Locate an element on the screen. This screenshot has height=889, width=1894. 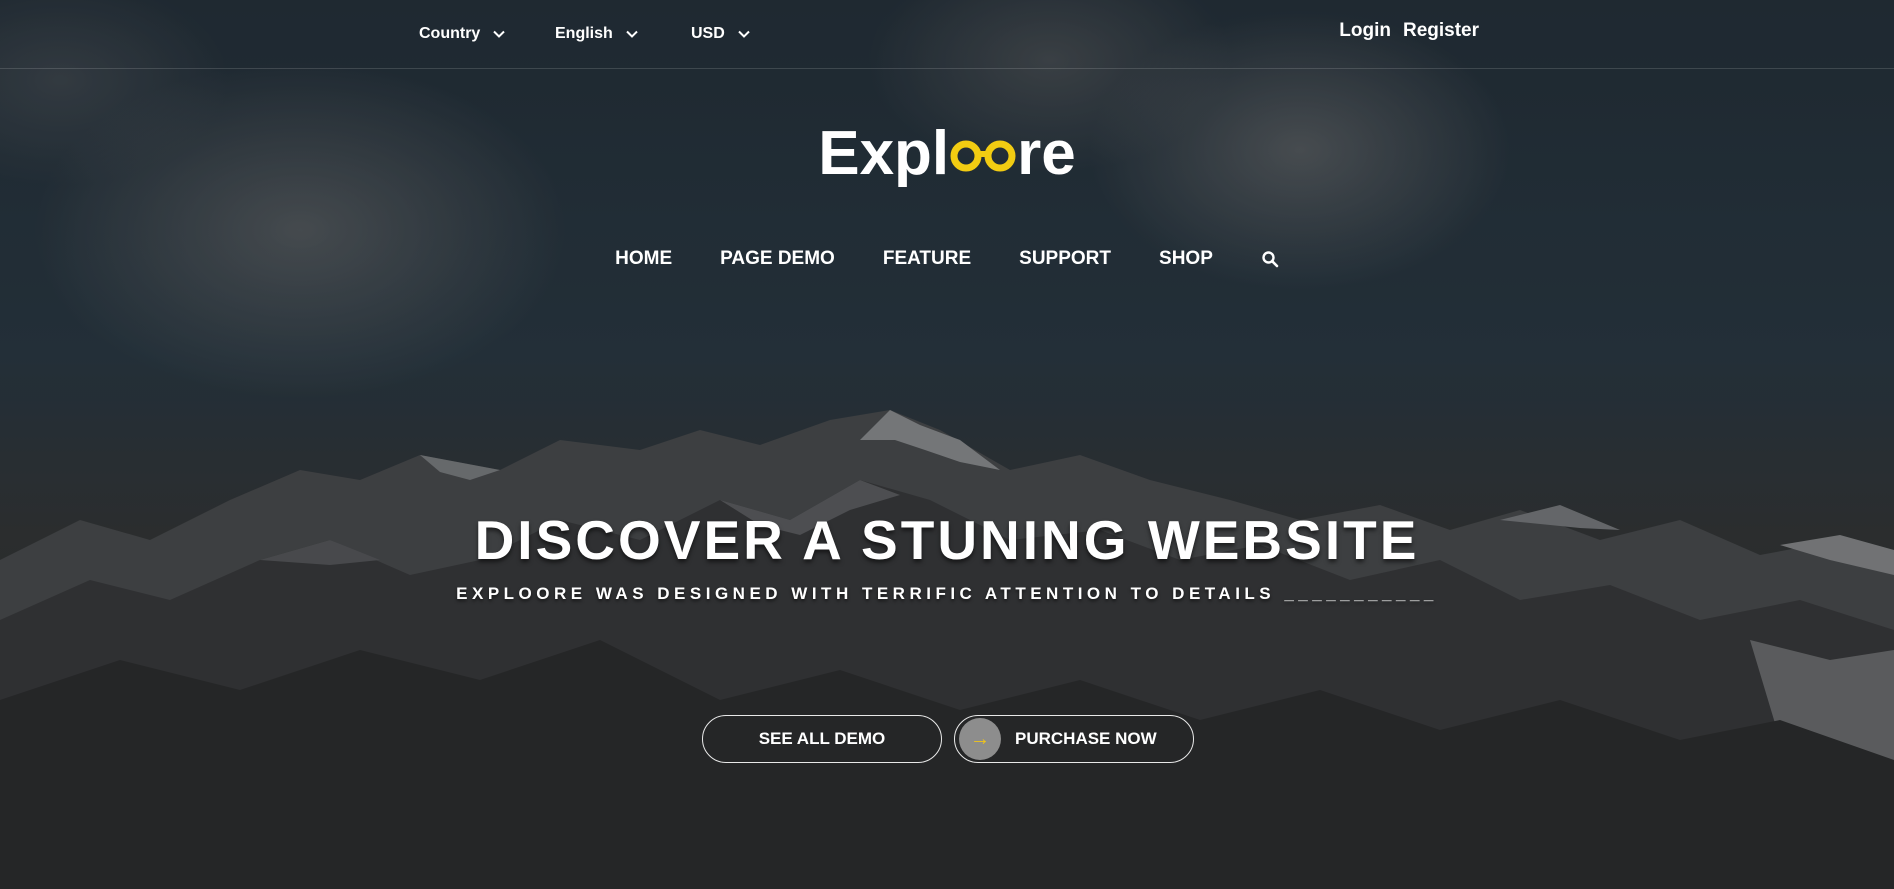
arrow-right-icon: → is located at coordinates (980, 739).